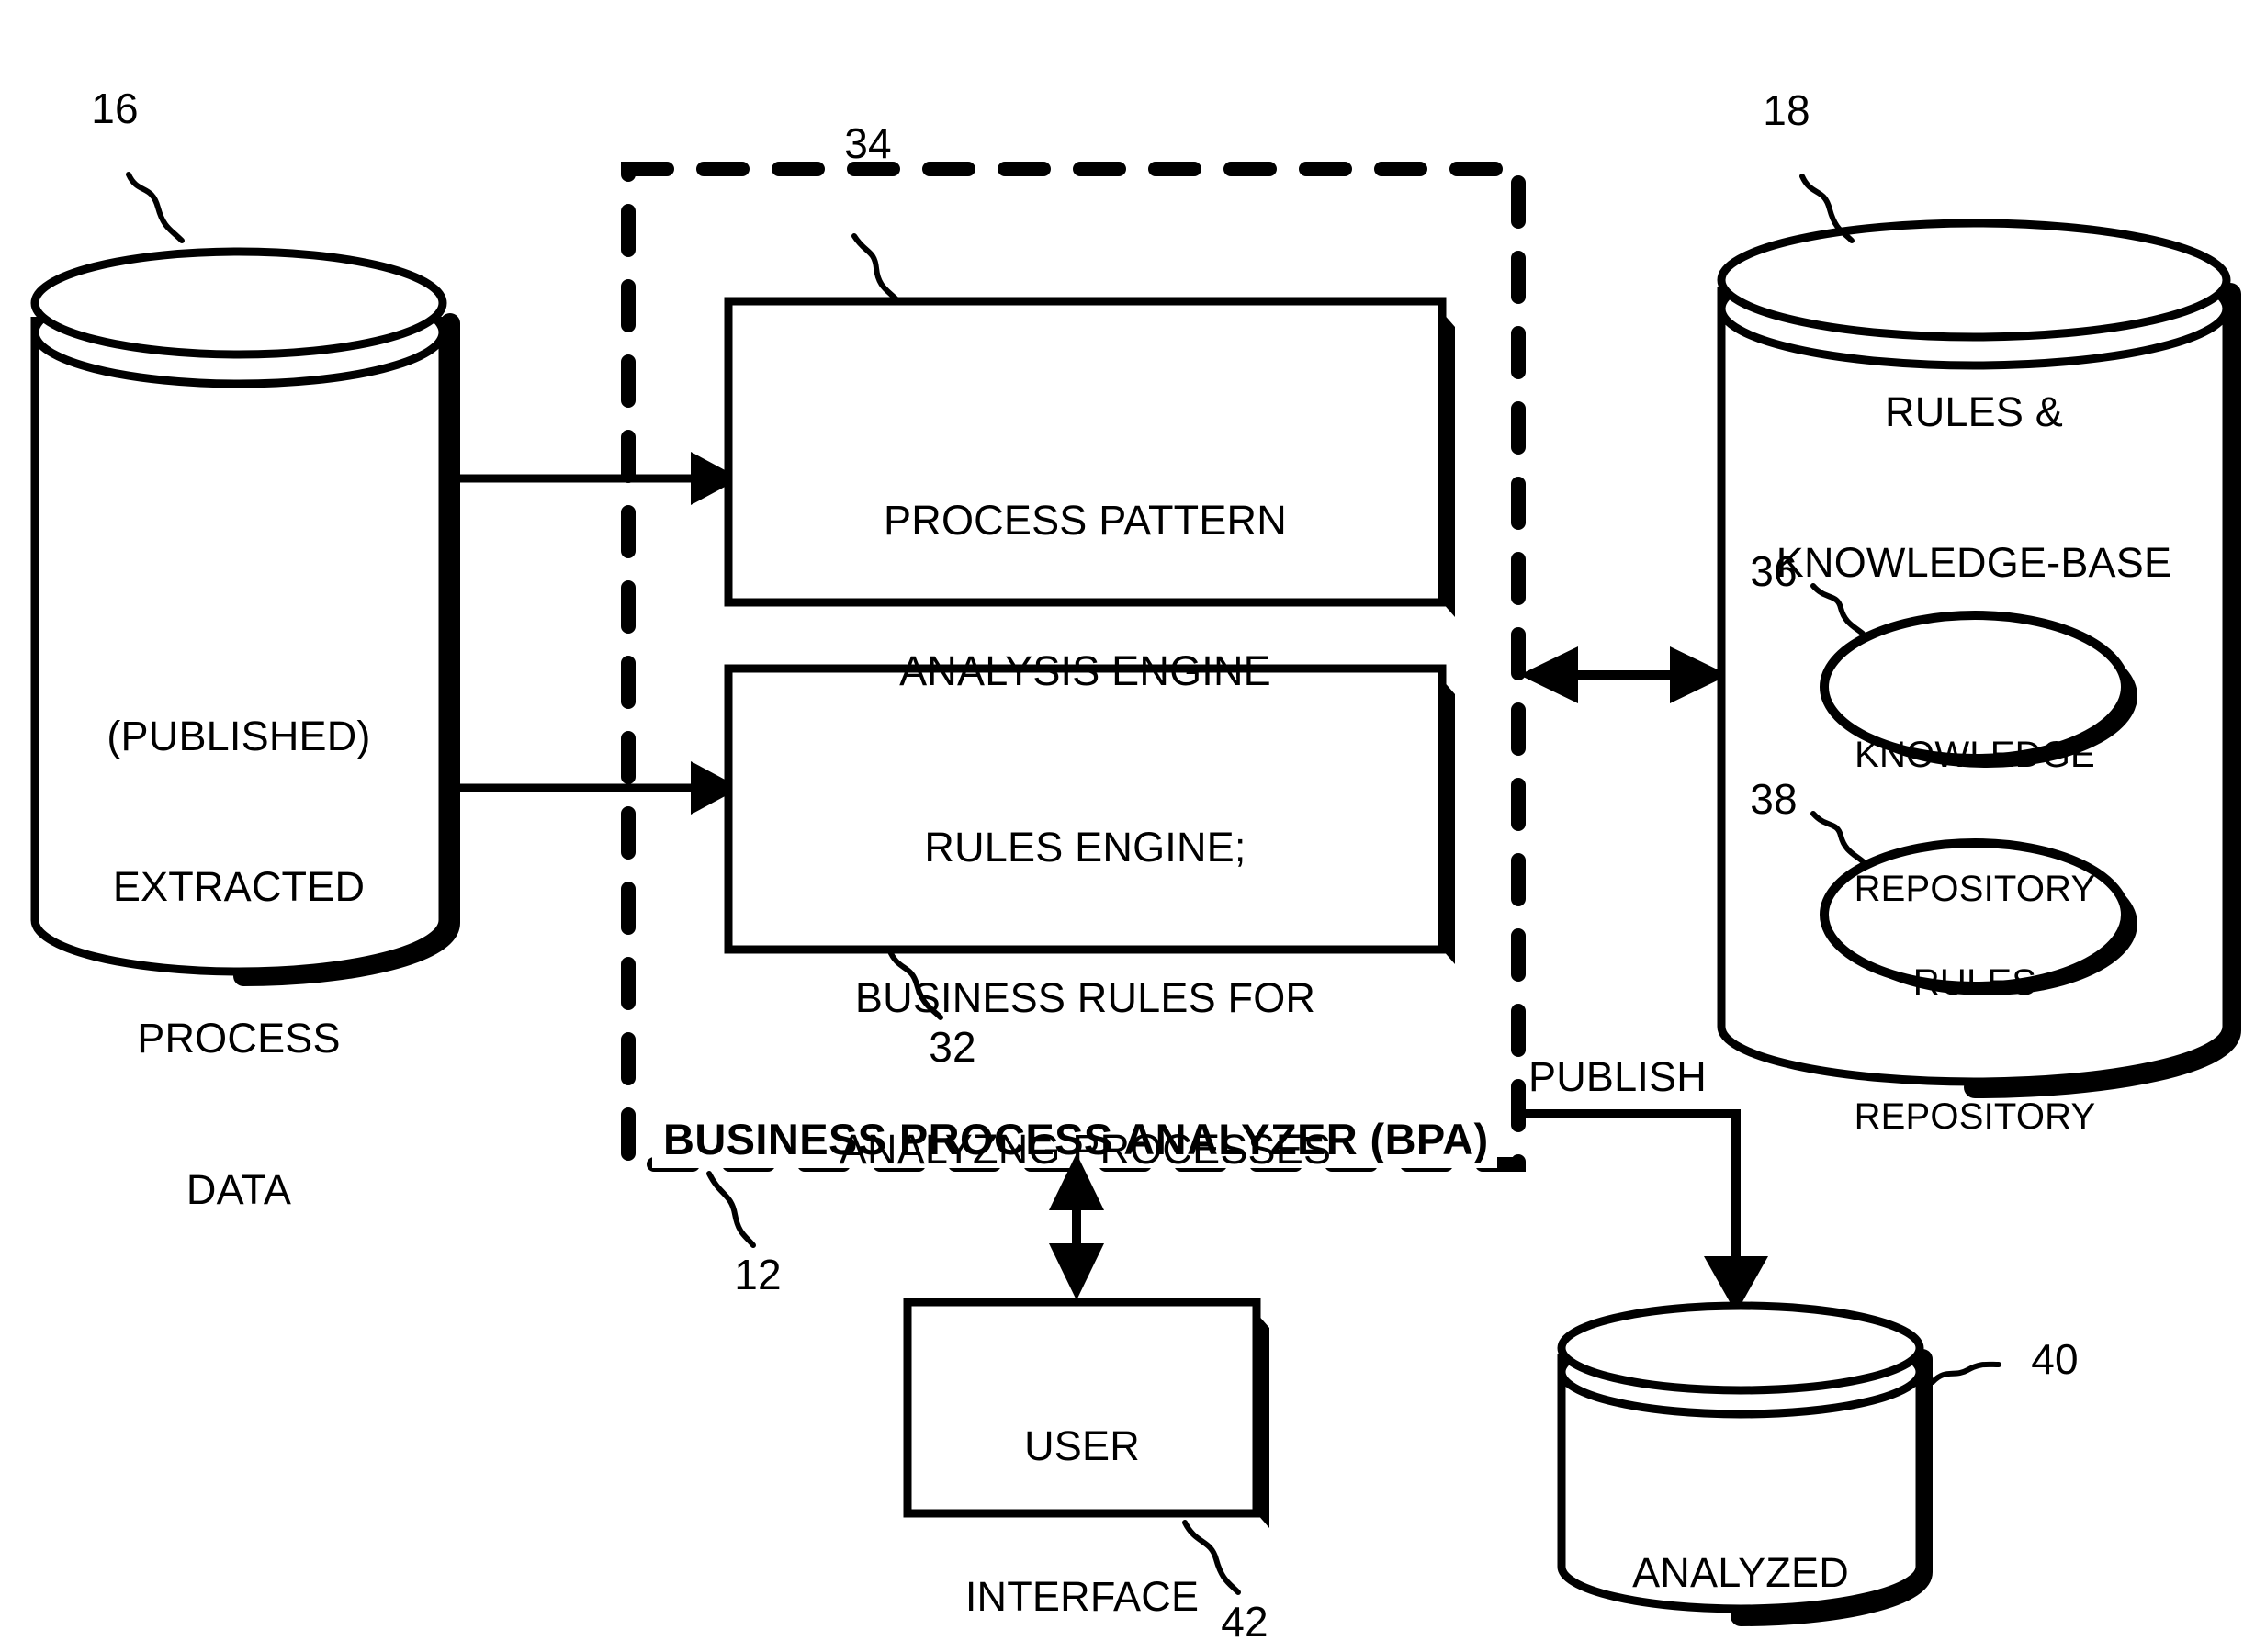  I want to click on label-line: RULES, so click(1974, 982).